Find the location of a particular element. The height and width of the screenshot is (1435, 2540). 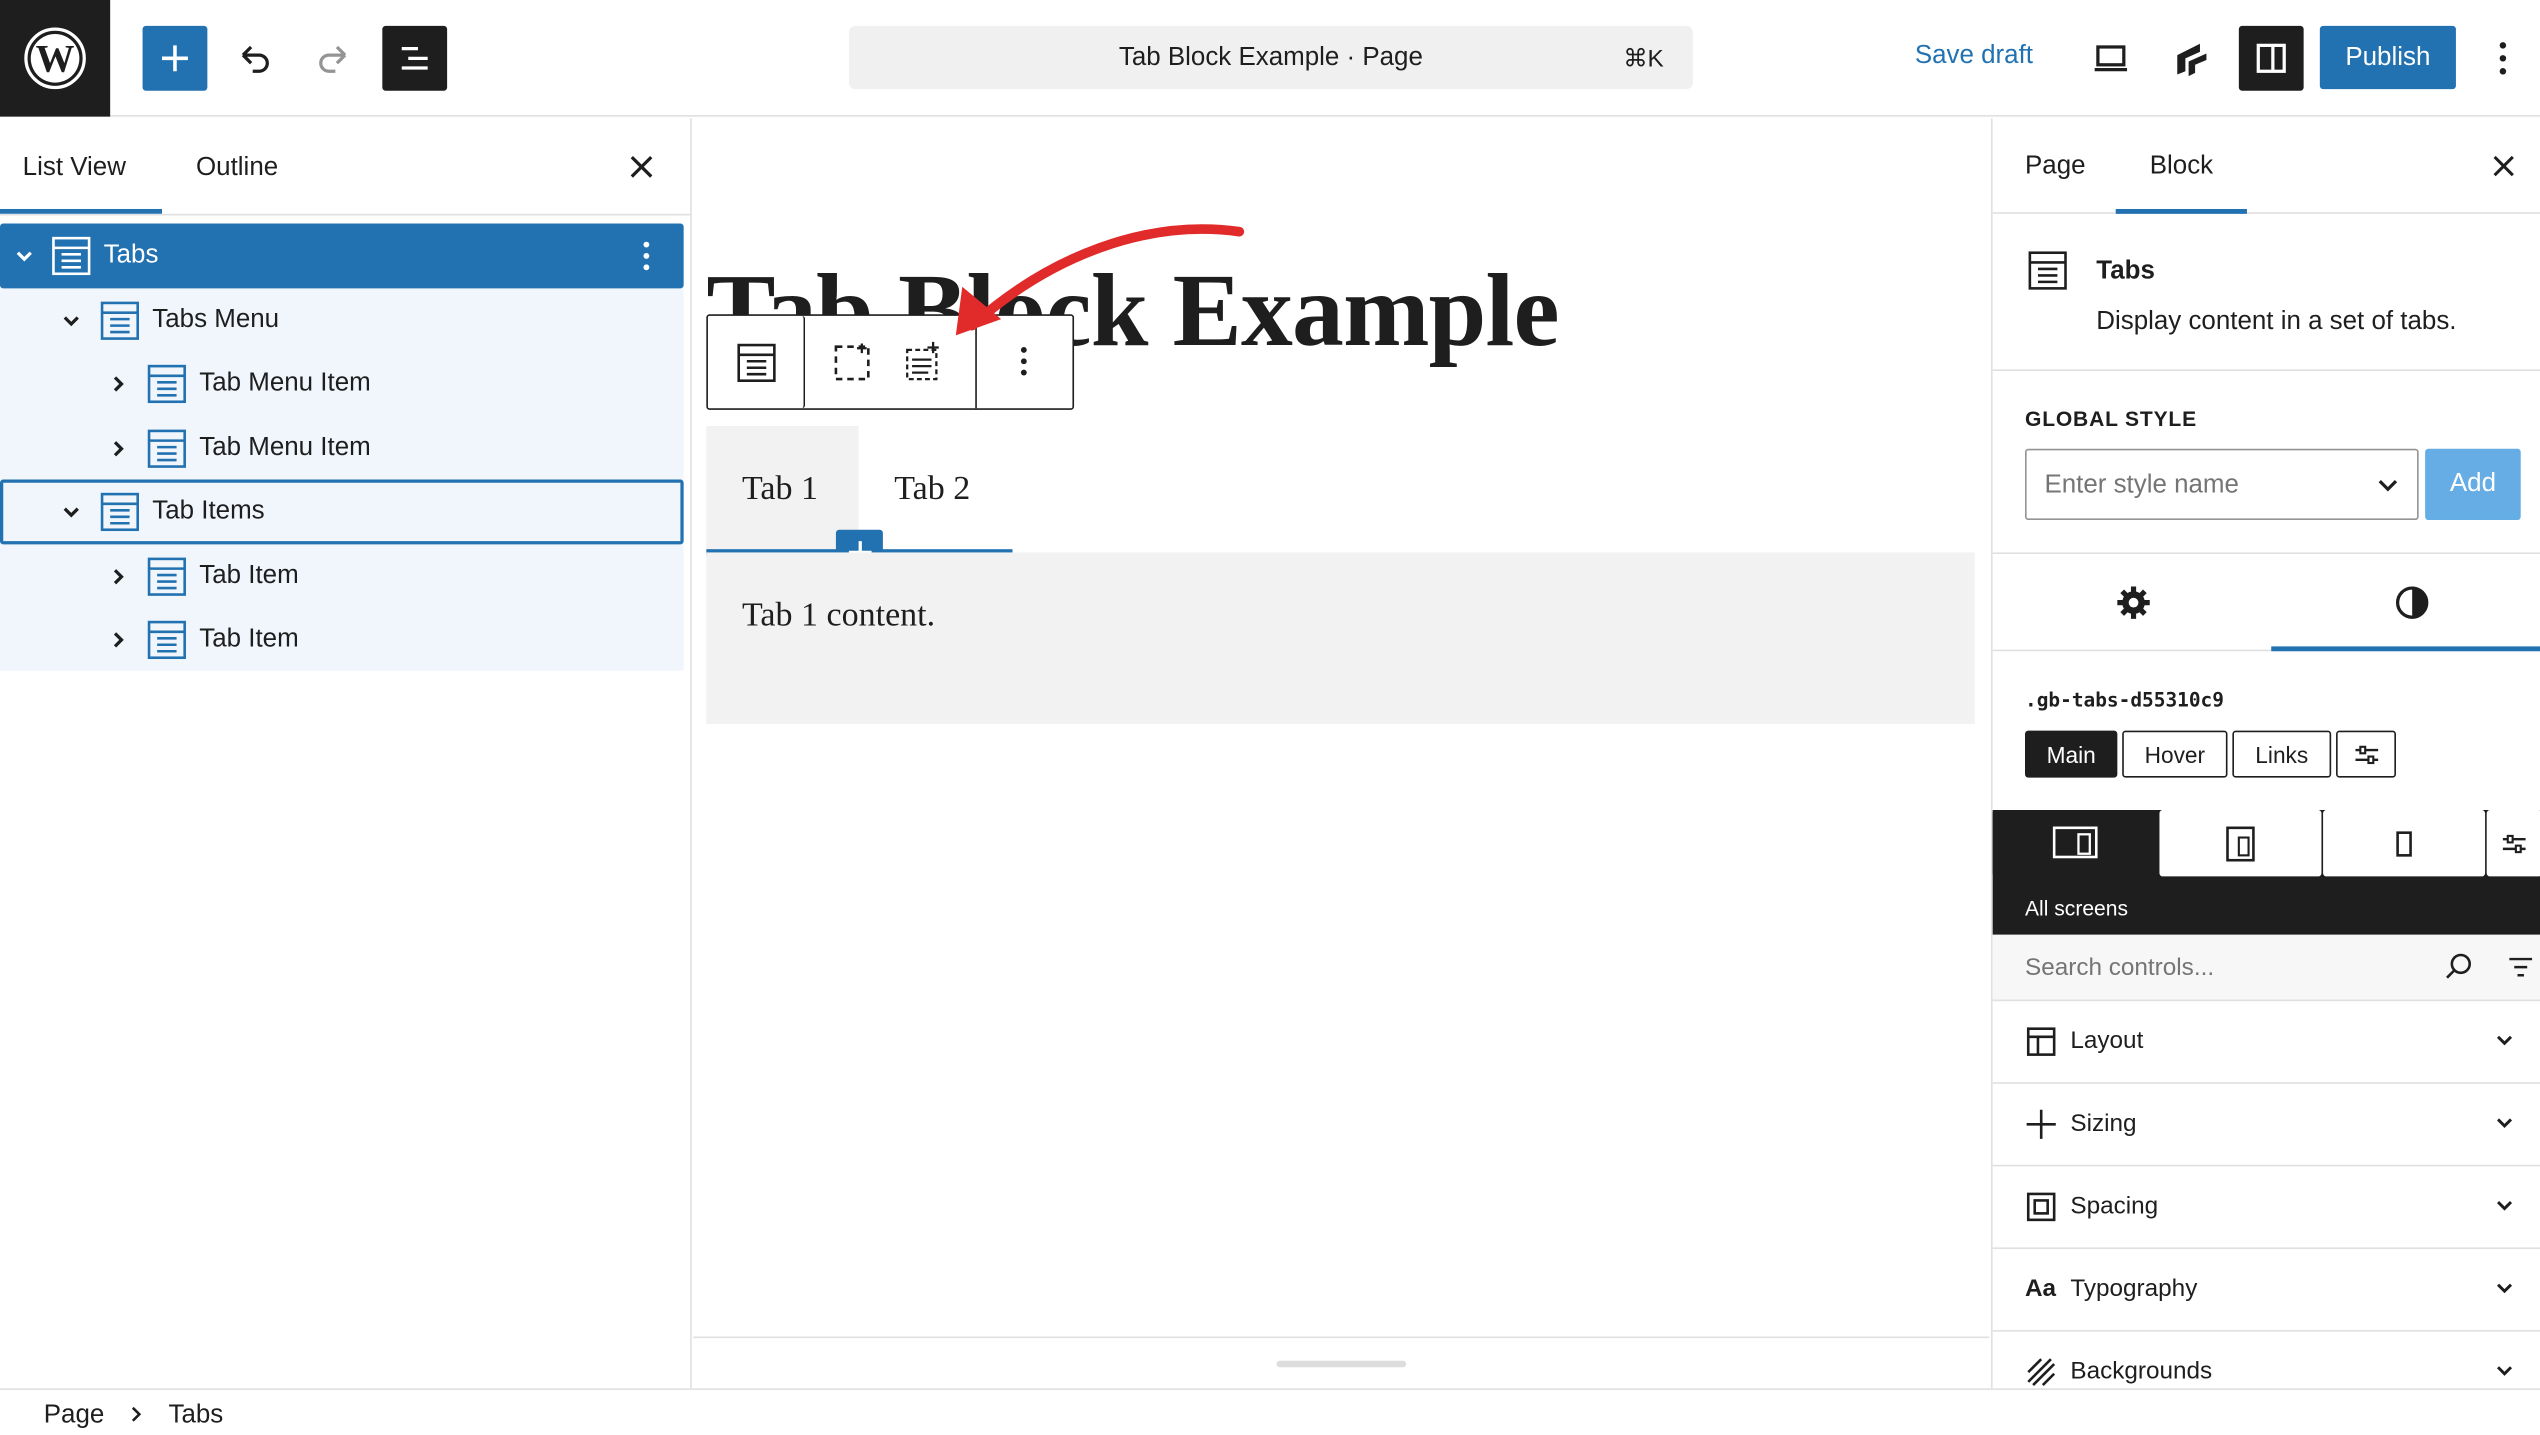

global-style-section: GLOBAL STYLE Enter style name Add is located at coordinates (2266, 463).